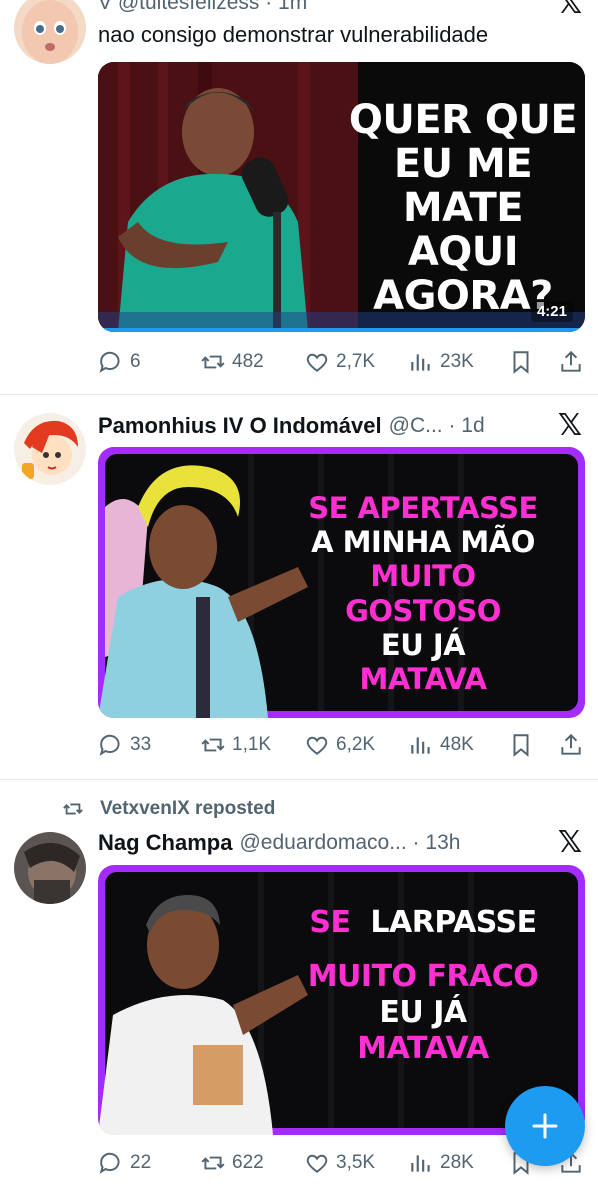 The width and height of the screenshot is (598, 1200). I want to click on like-count: 6,2K, so click(356, 744).